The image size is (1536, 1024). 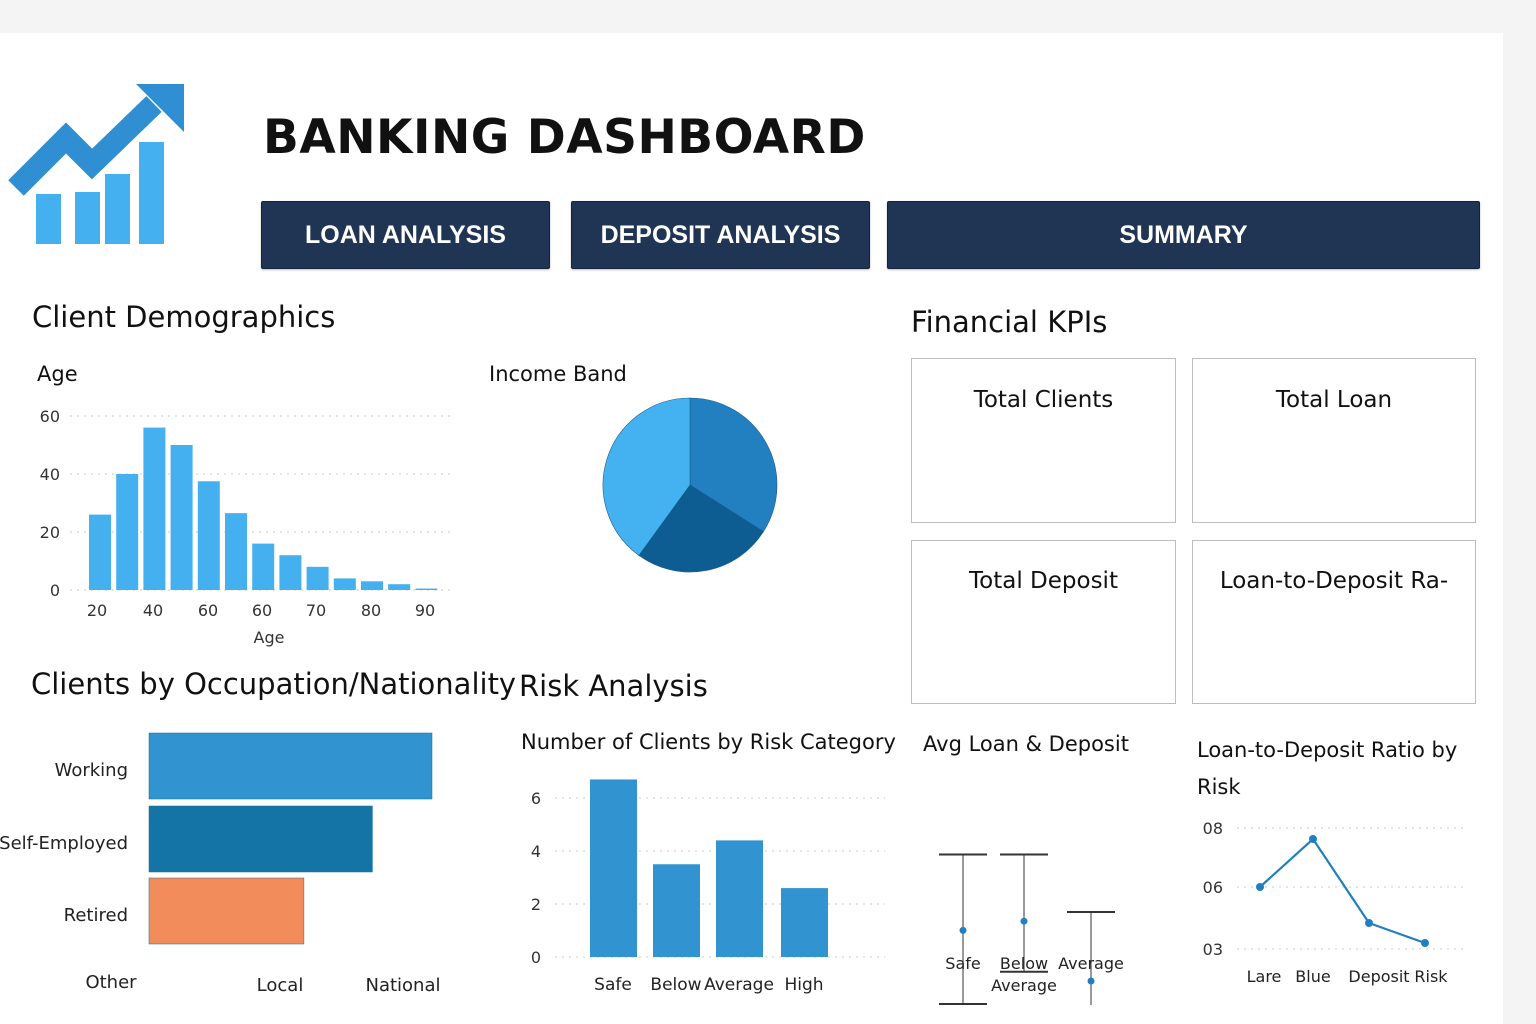 I want to click on avg-loan-deposit-title: Avg Loan & Deposit, so click(x=1026, y=744).